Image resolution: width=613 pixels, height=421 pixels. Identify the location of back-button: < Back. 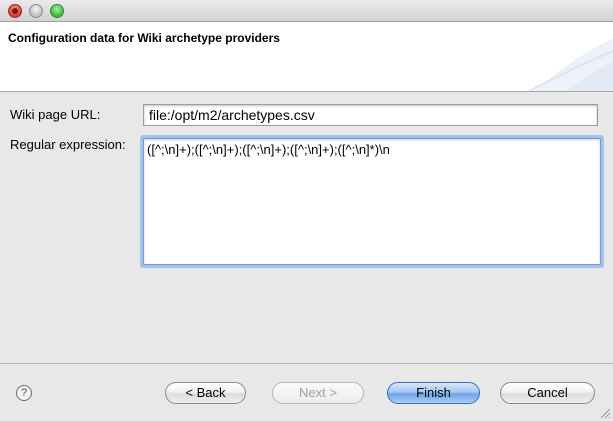
(205, 393).